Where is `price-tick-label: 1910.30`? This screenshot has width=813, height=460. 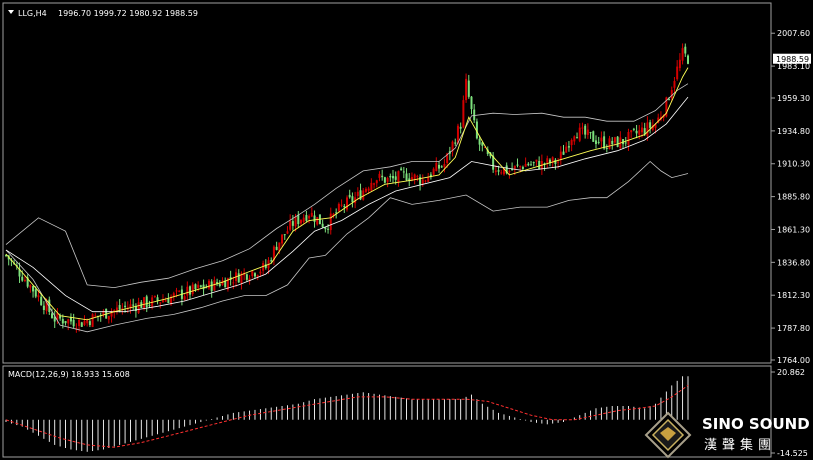 price-tick-label: 1910.30 is located at coordinates (793, 164).